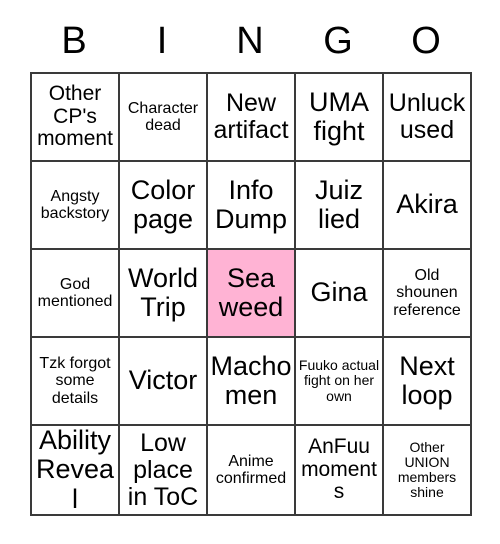 The width and height of the screenshot is (500, 544). I want to click on bingo-cell-label: Macho men, so click(251, 380).